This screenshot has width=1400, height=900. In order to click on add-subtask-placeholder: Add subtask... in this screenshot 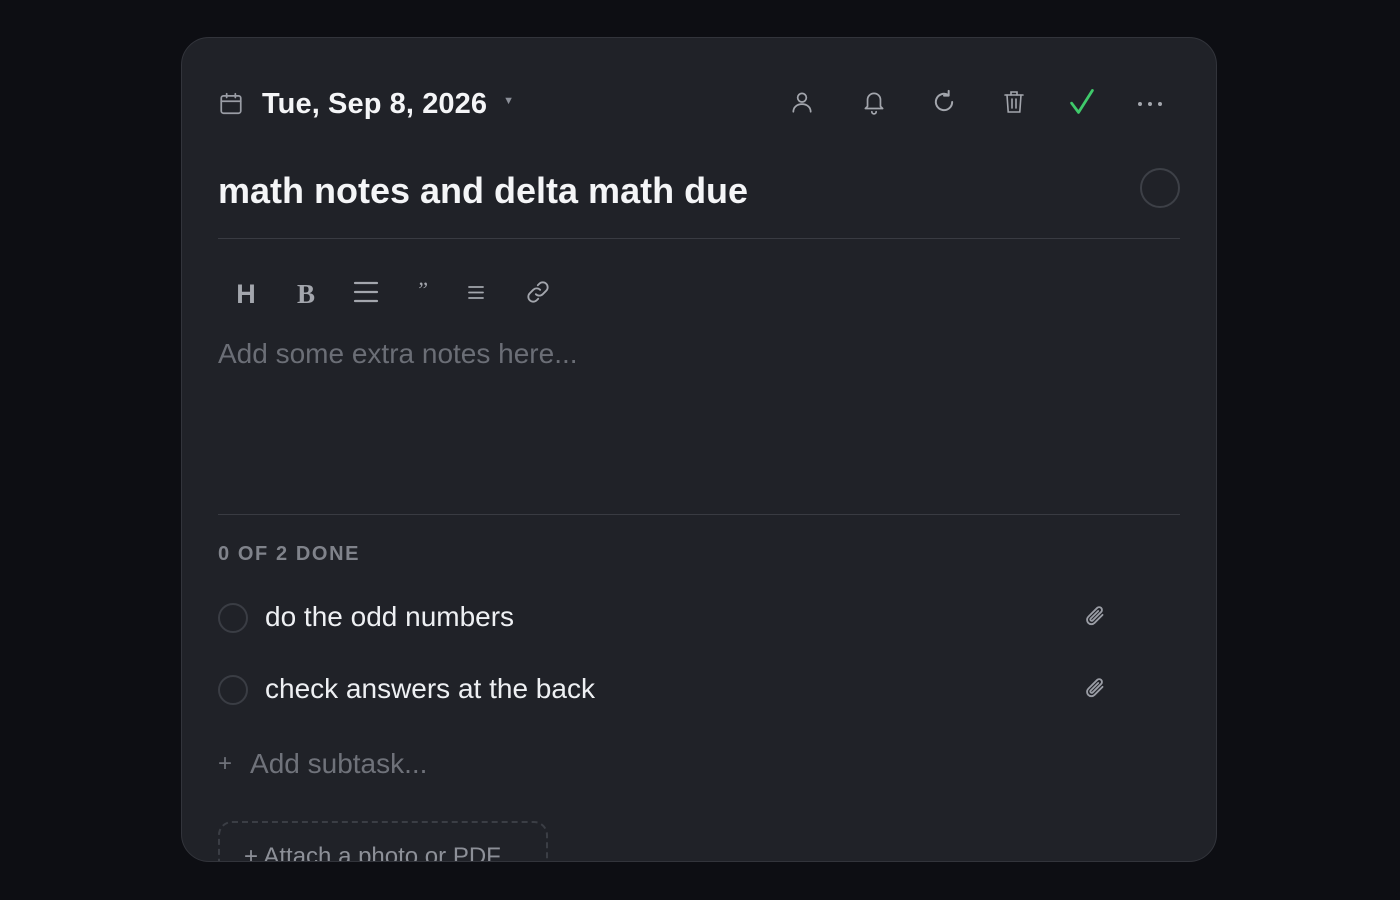, I will do `click(339, 763)`.